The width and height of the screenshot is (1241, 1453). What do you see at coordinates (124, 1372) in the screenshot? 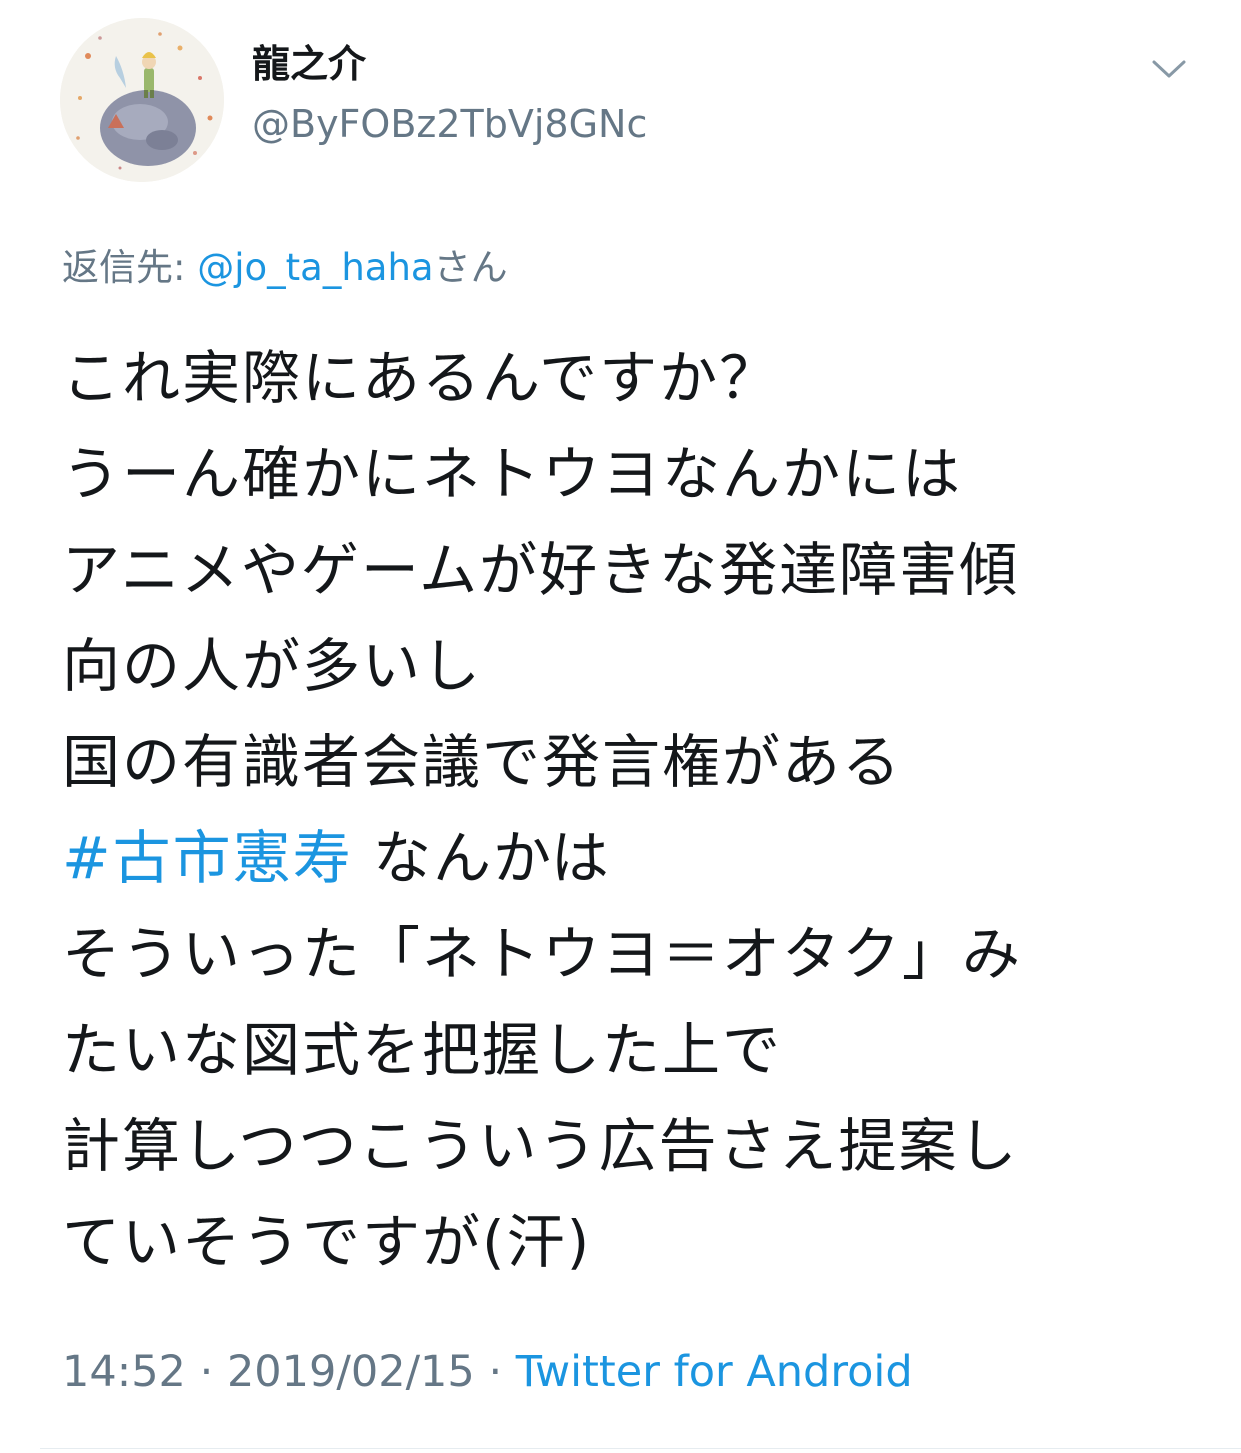
I see `tweet-time: 14:52` at bounding box center [124, 1372].